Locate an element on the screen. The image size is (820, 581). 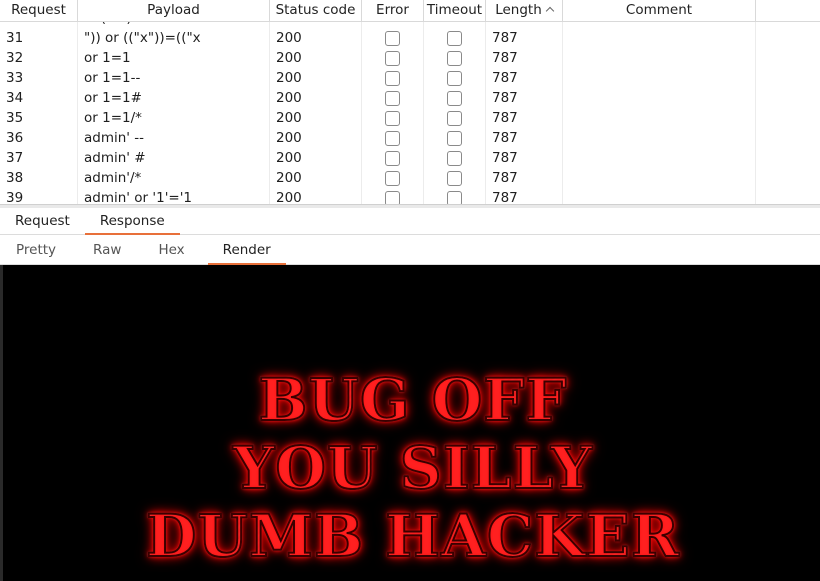
table-row: 39 admin' or '1'='1 200 787 is located at coordinates (410, 196).